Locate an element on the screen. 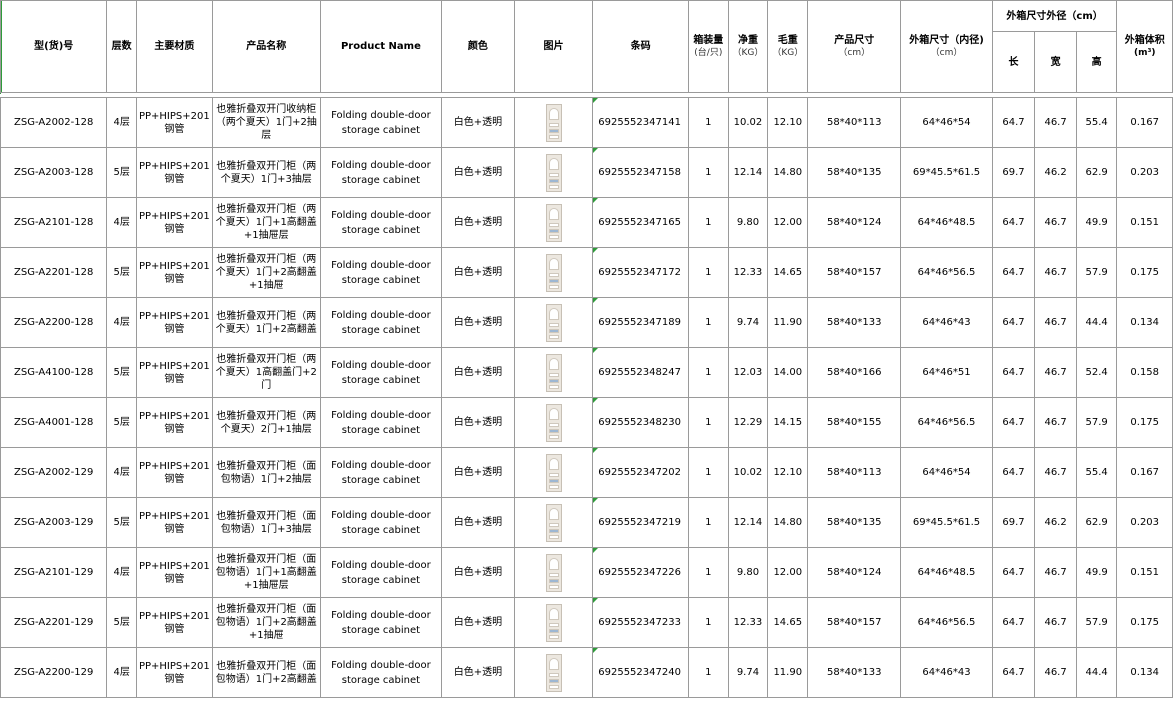 This screenshot has width=1173, height=709. cell-barcode: 6925552347141 is located at coordinates (641, 122).